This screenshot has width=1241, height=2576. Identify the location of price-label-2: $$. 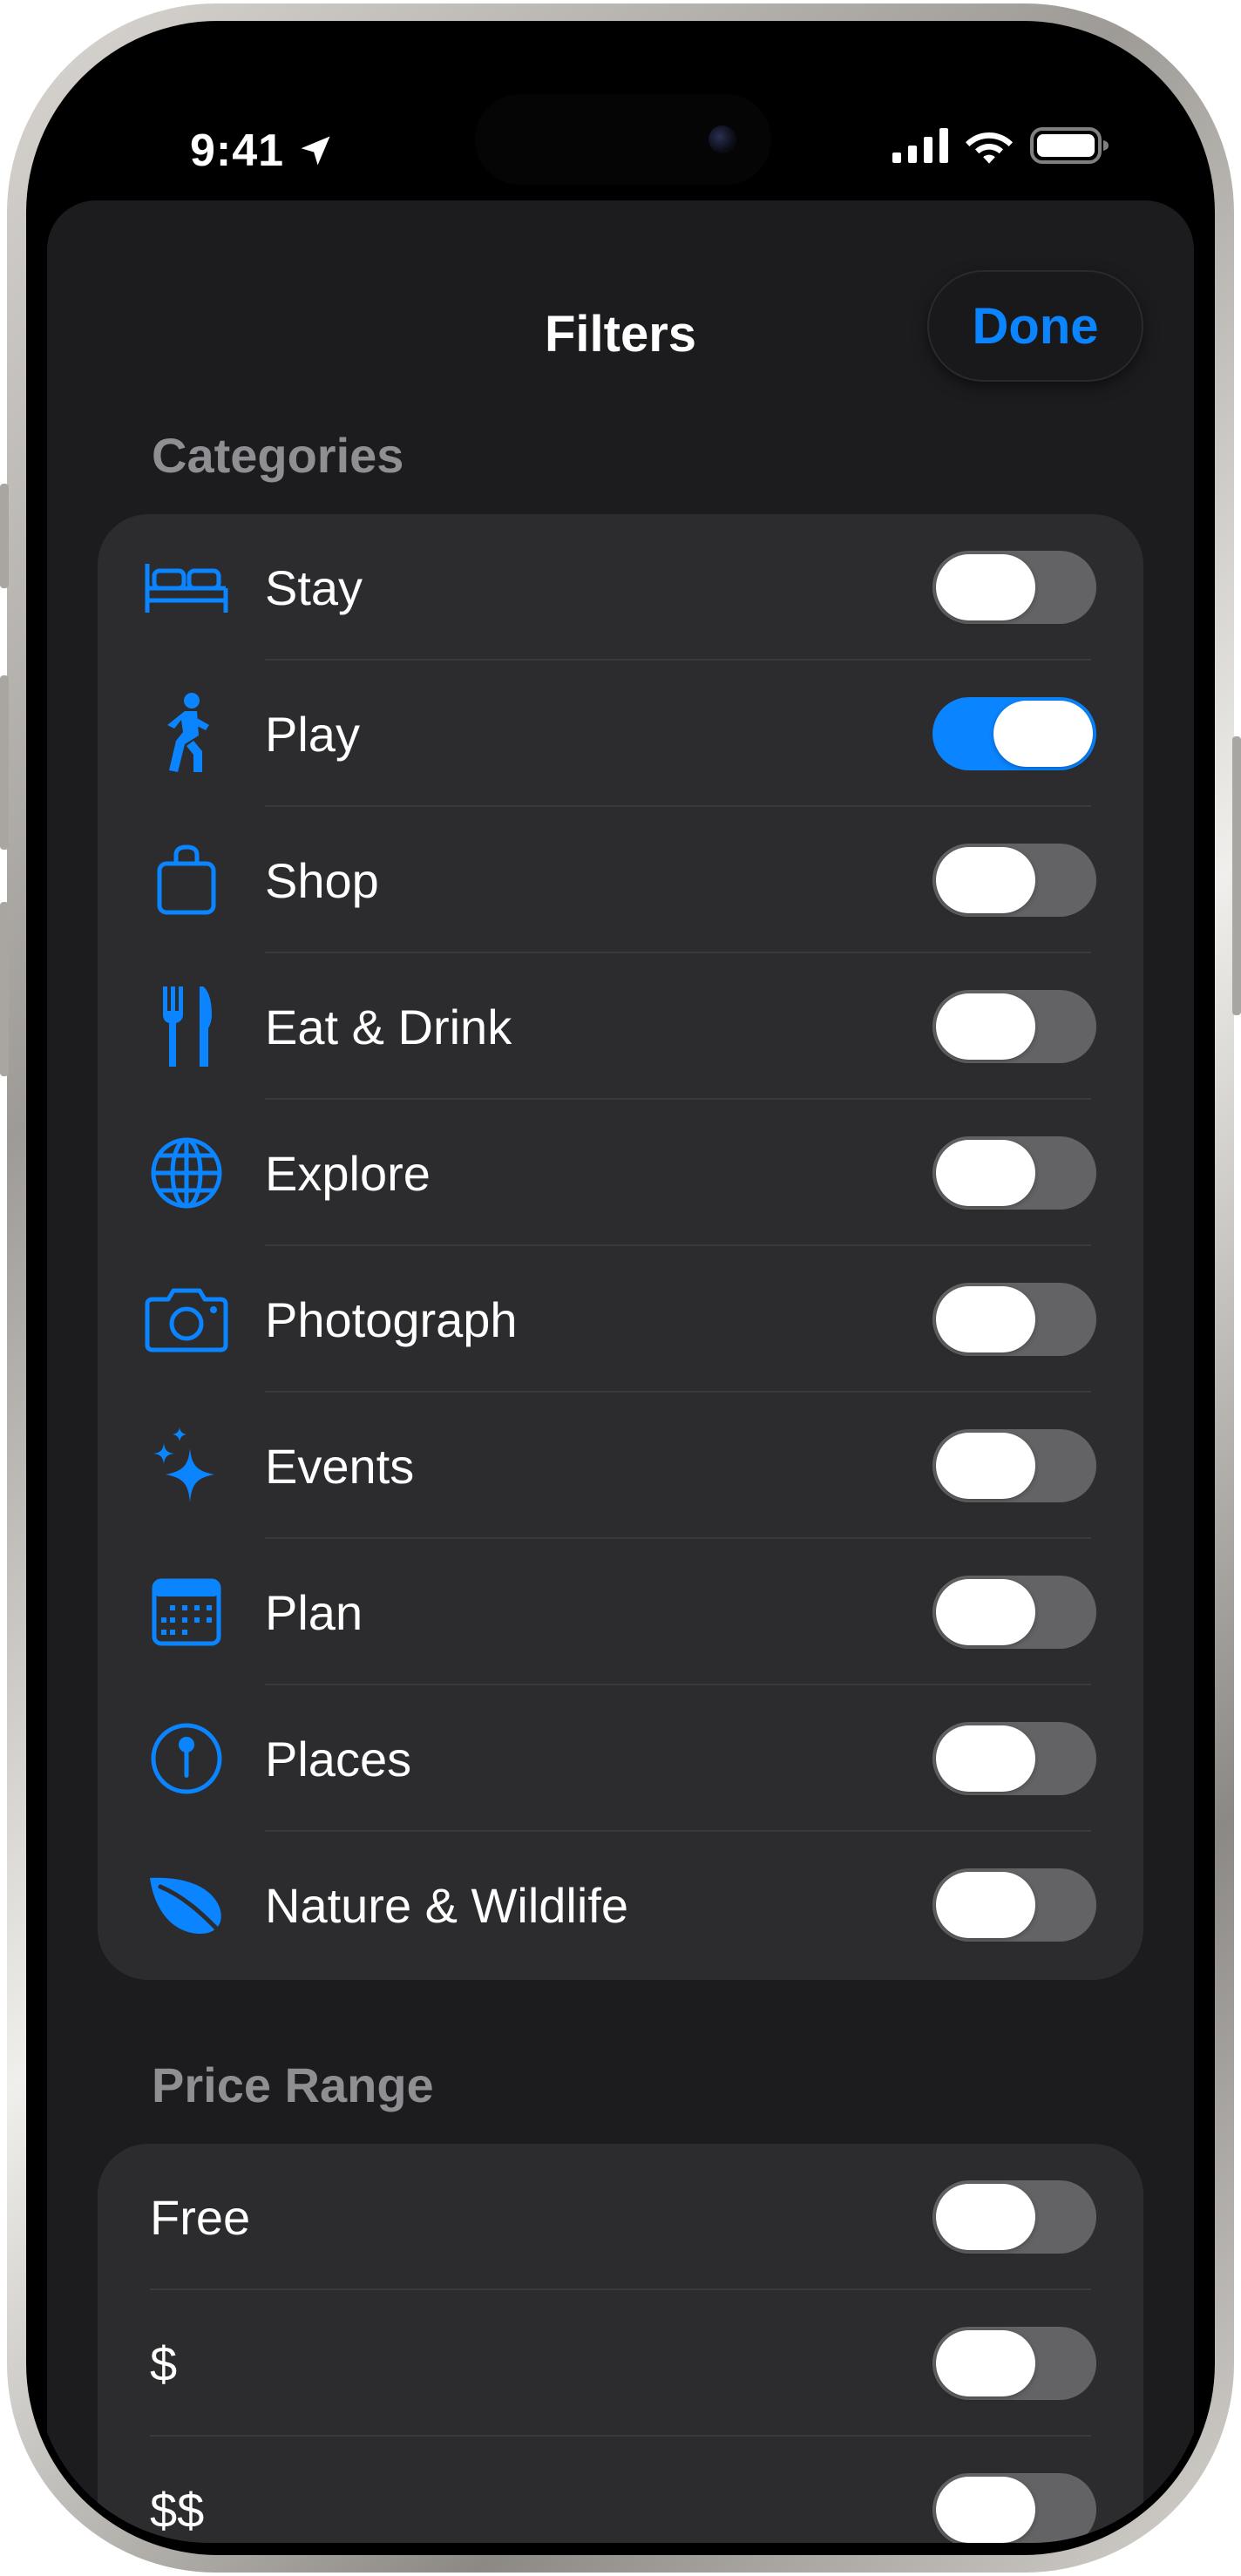
(177, 2510).